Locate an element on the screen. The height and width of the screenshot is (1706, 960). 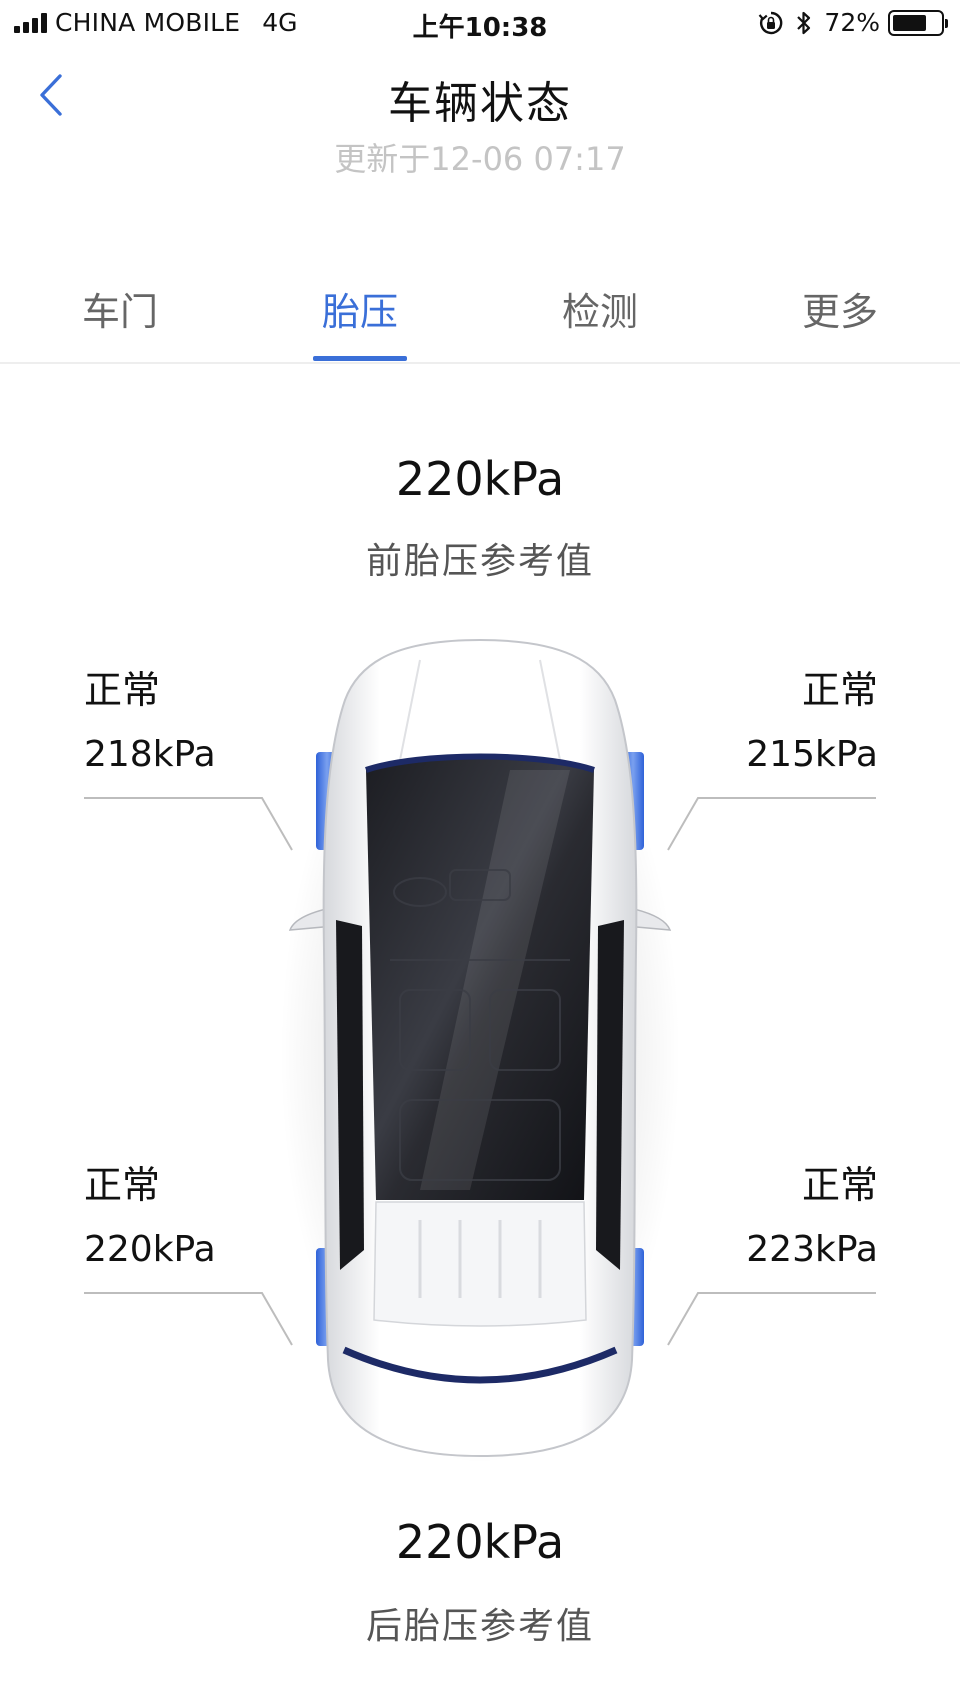
leader-line-rear-left is located at coordinates (188, 1319).